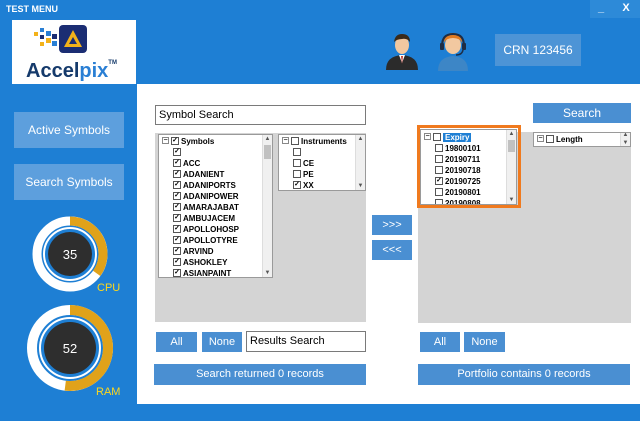  What do you see at coordinates (112, 63) in the screenshot?
I see `logo-trademark: TM` at bounding box center [112, 63].